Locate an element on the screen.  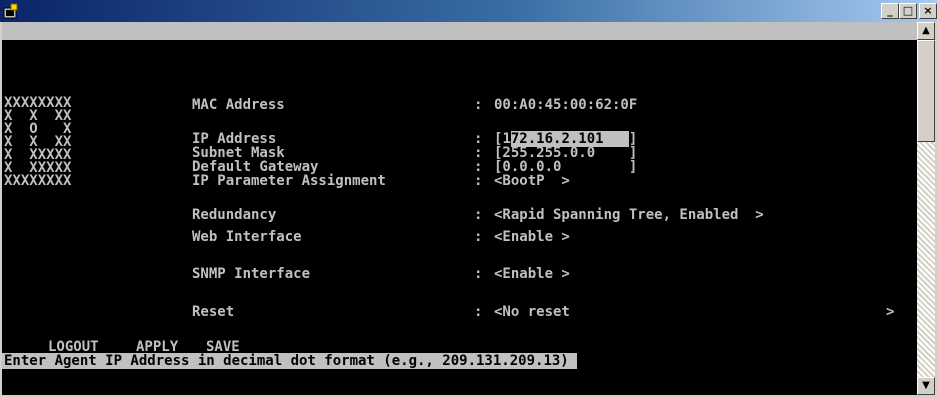
logo-line: XXXXXXXX is located at coordinates (38, 181).